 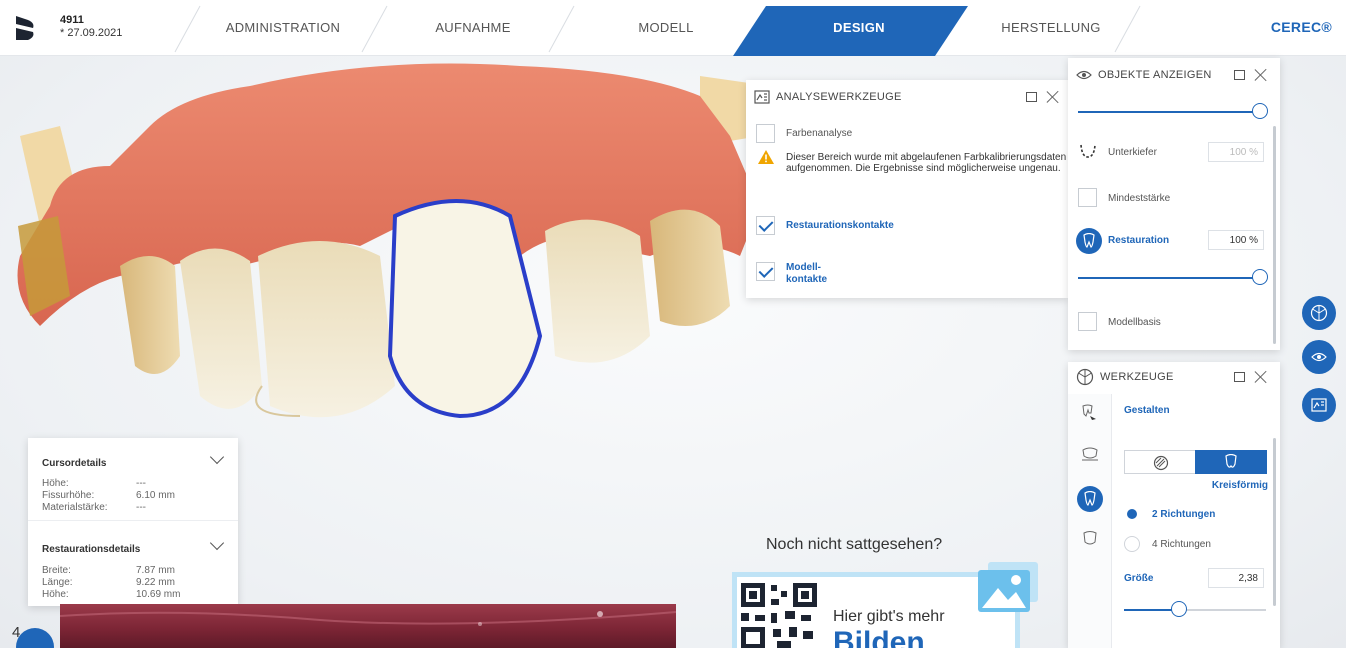 What do you see at coordinates (803, 267) in the screenshot?
I see `model-contacts-label-line1: Modell-` at bounding box center [803, 267].